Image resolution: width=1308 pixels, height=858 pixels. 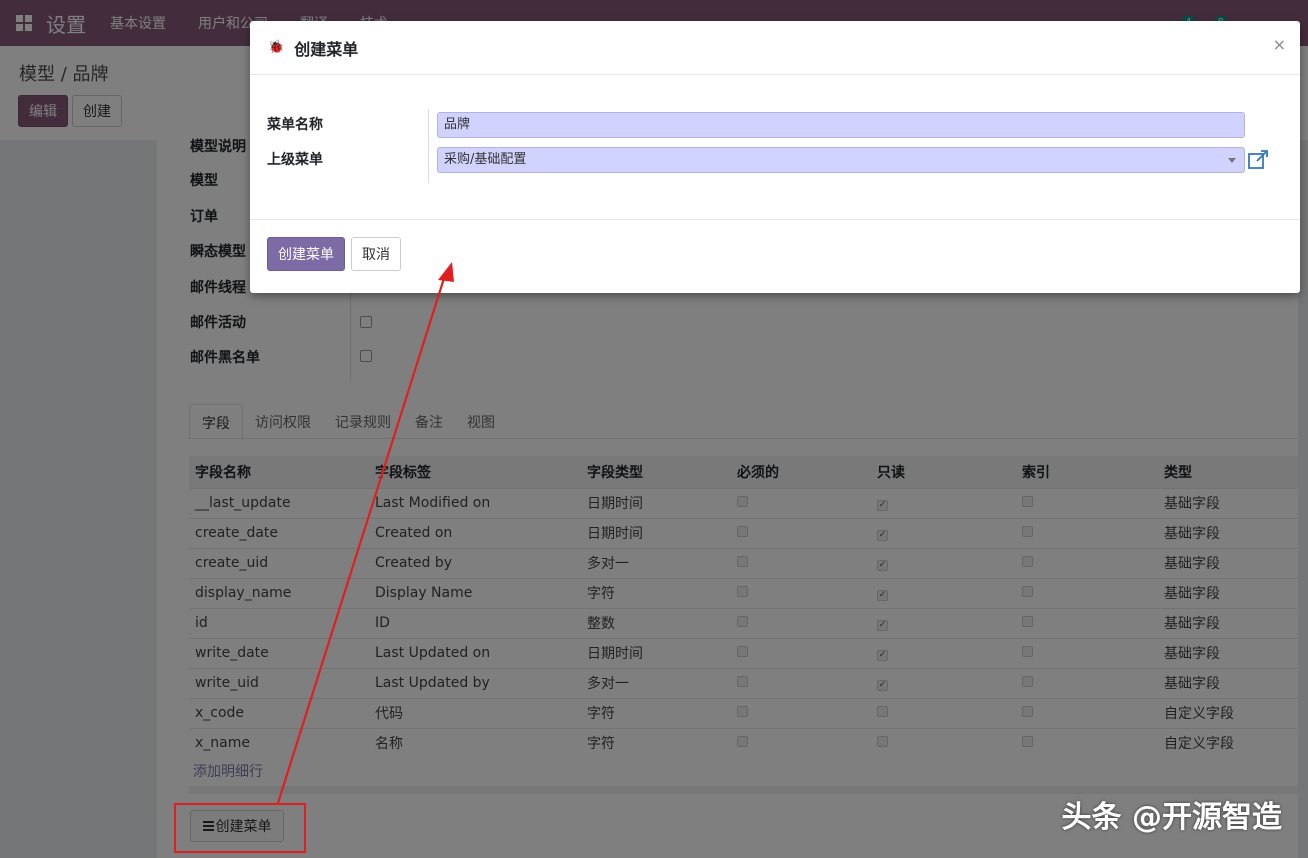 I want to click on chevron-down-icon, so click(x=1232, y=160).